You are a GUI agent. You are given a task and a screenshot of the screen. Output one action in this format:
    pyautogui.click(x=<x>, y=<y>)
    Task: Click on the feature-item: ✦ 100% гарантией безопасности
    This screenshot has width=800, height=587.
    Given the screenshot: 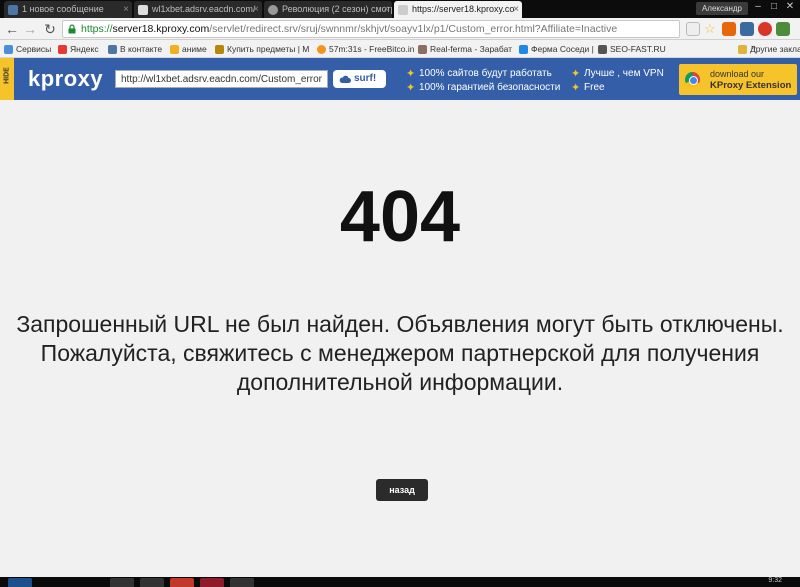 What is the action you would take?
    pyautogui.click(x=483, y=88)
    